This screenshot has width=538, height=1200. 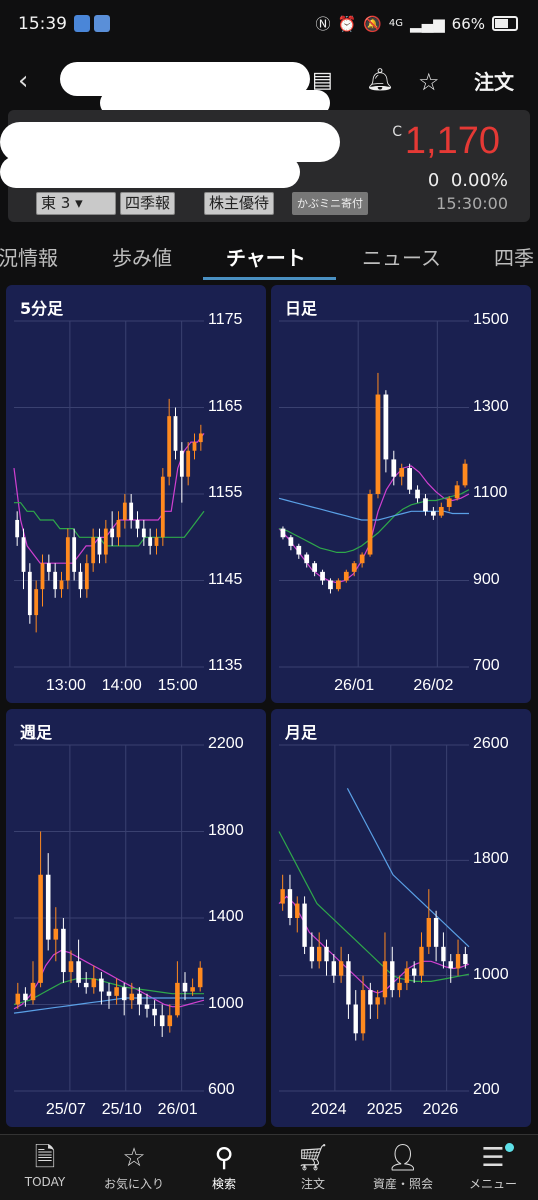 What do you see at coordinates (225, 665) in the screenshot?
I see `y-tick-label: 1135` at bounding box center [225, 665].